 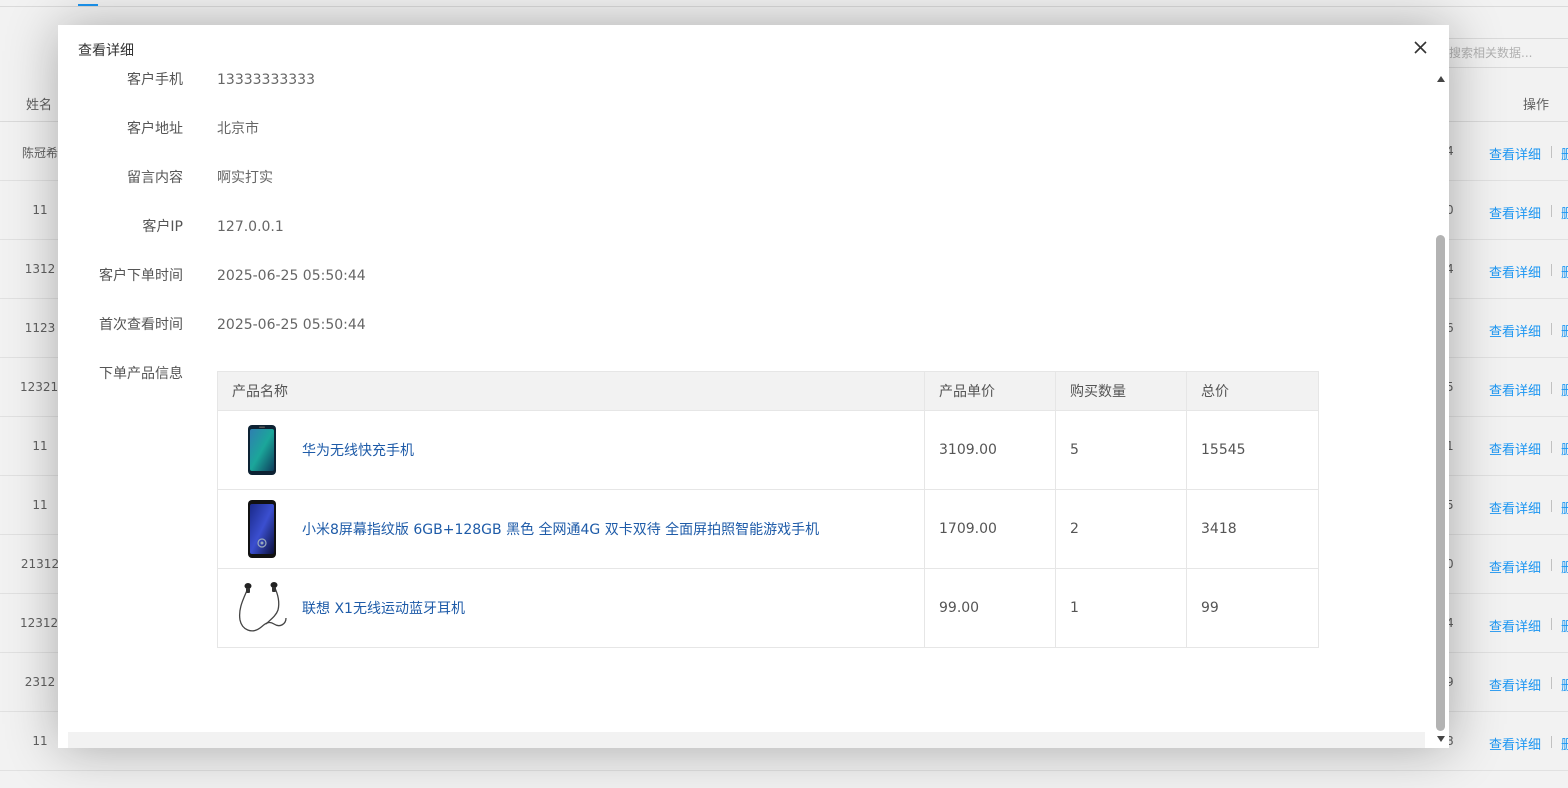 I want to click on field-label: 客户IP, so click(x=162, y=227).